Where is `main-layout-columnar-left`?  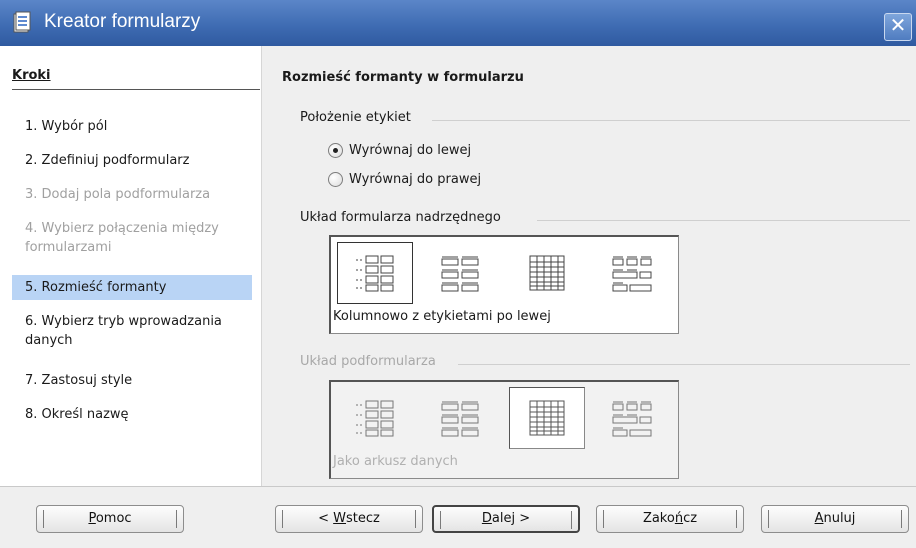 main-layout-columnar-left is located at coordinates (375, 273).